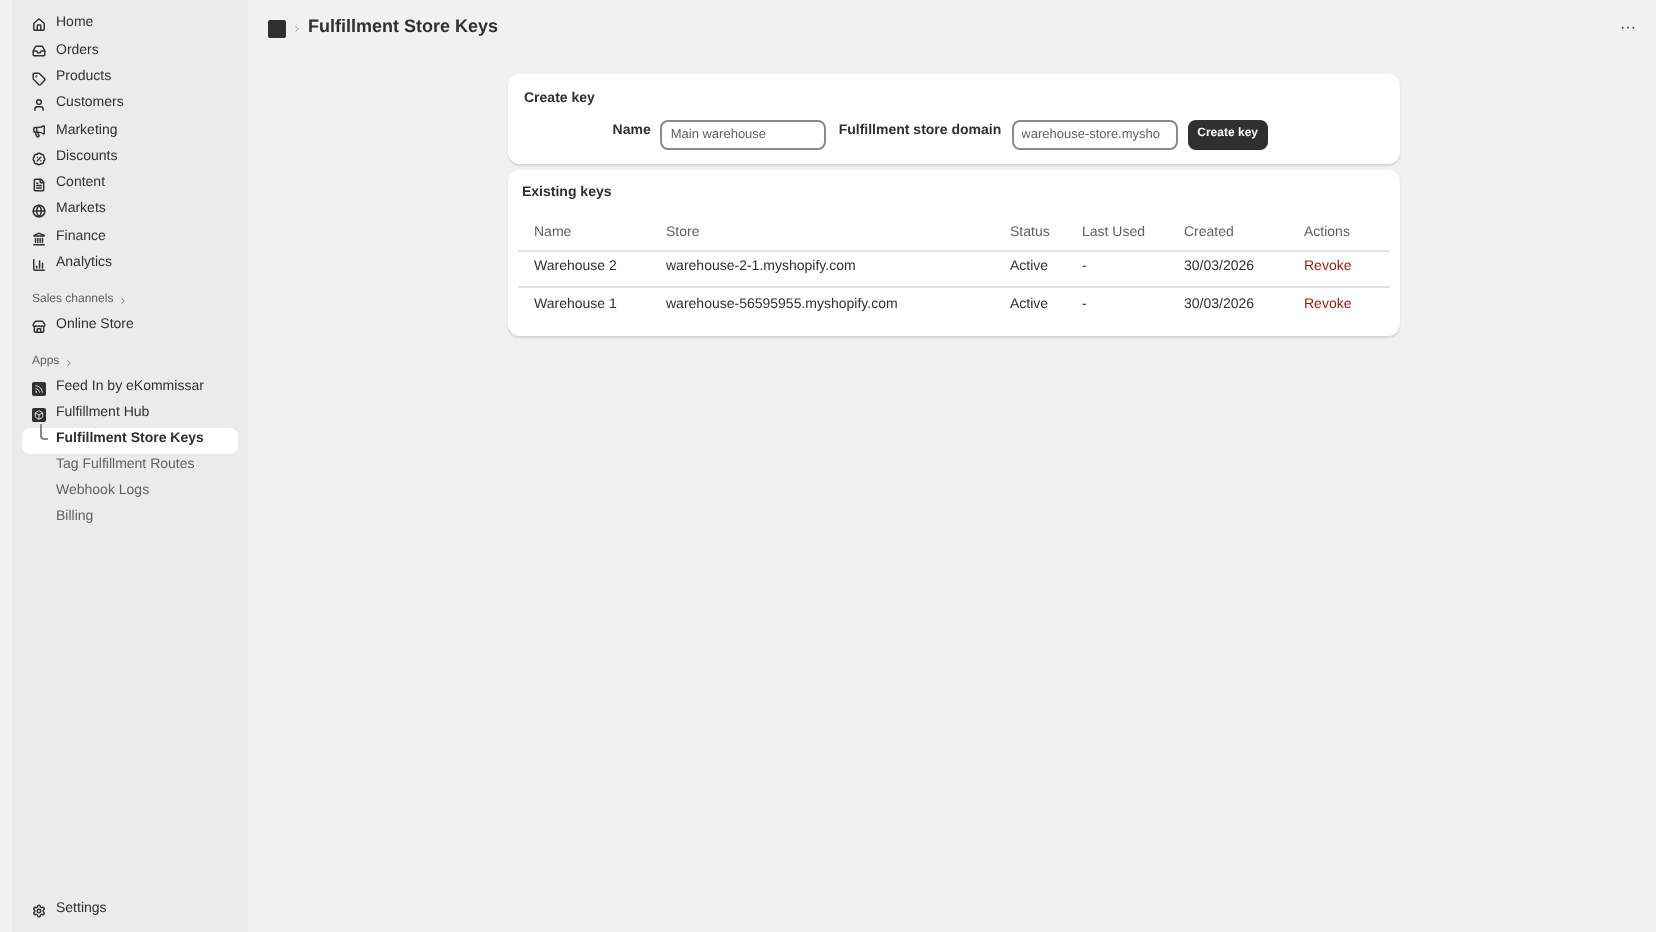 This screenshot has width=1656, height=932. What do you see at coordinates (39, 78) in the screenshot?
I see `tag-icon` at bounding box center [39, 78].